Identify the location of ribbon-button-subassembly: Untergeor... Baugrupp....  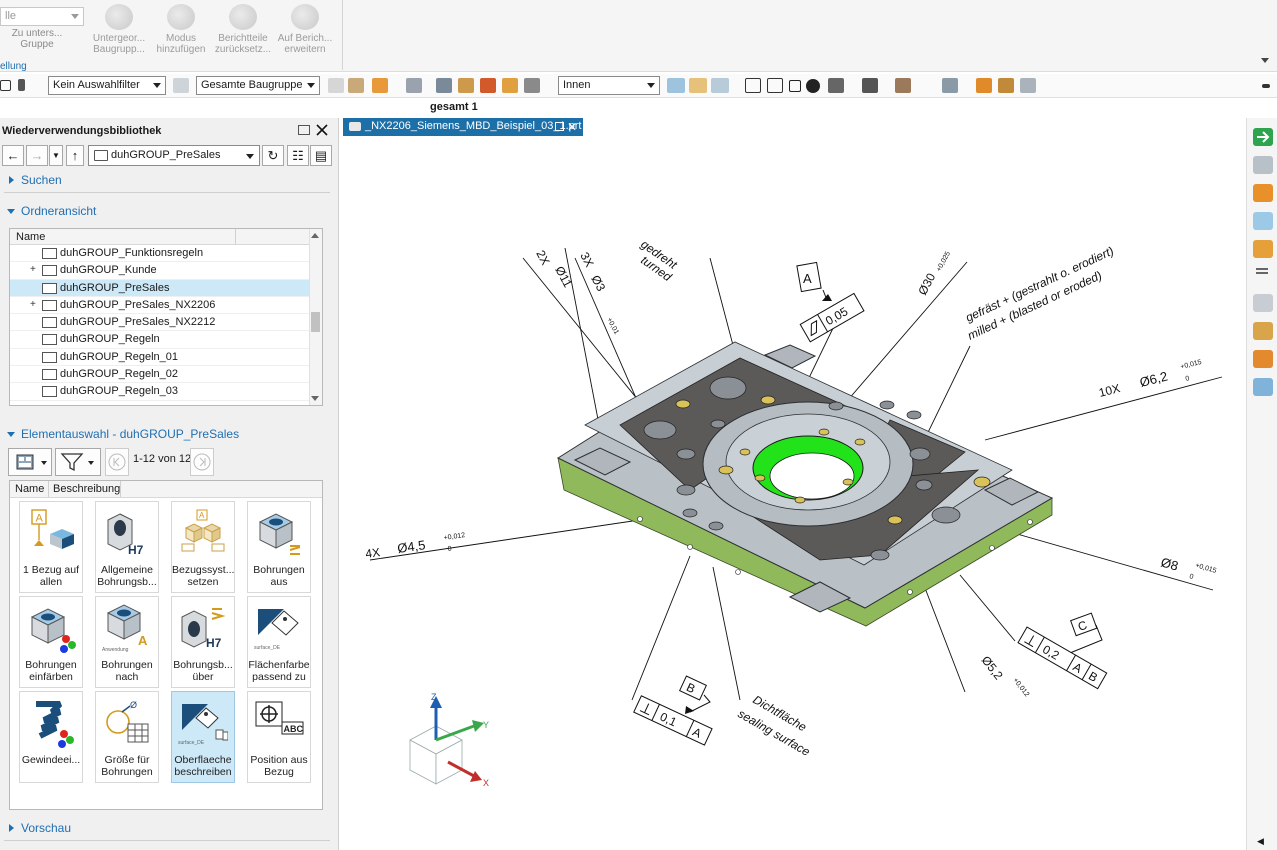
(119, 32).